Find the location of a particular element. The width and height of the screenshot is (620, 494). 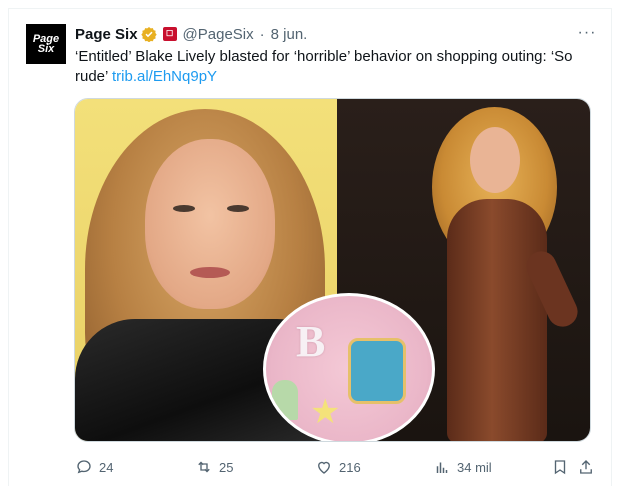

tweet-link: trib.al/EhNq9pY is located at coordinates (164, 76).